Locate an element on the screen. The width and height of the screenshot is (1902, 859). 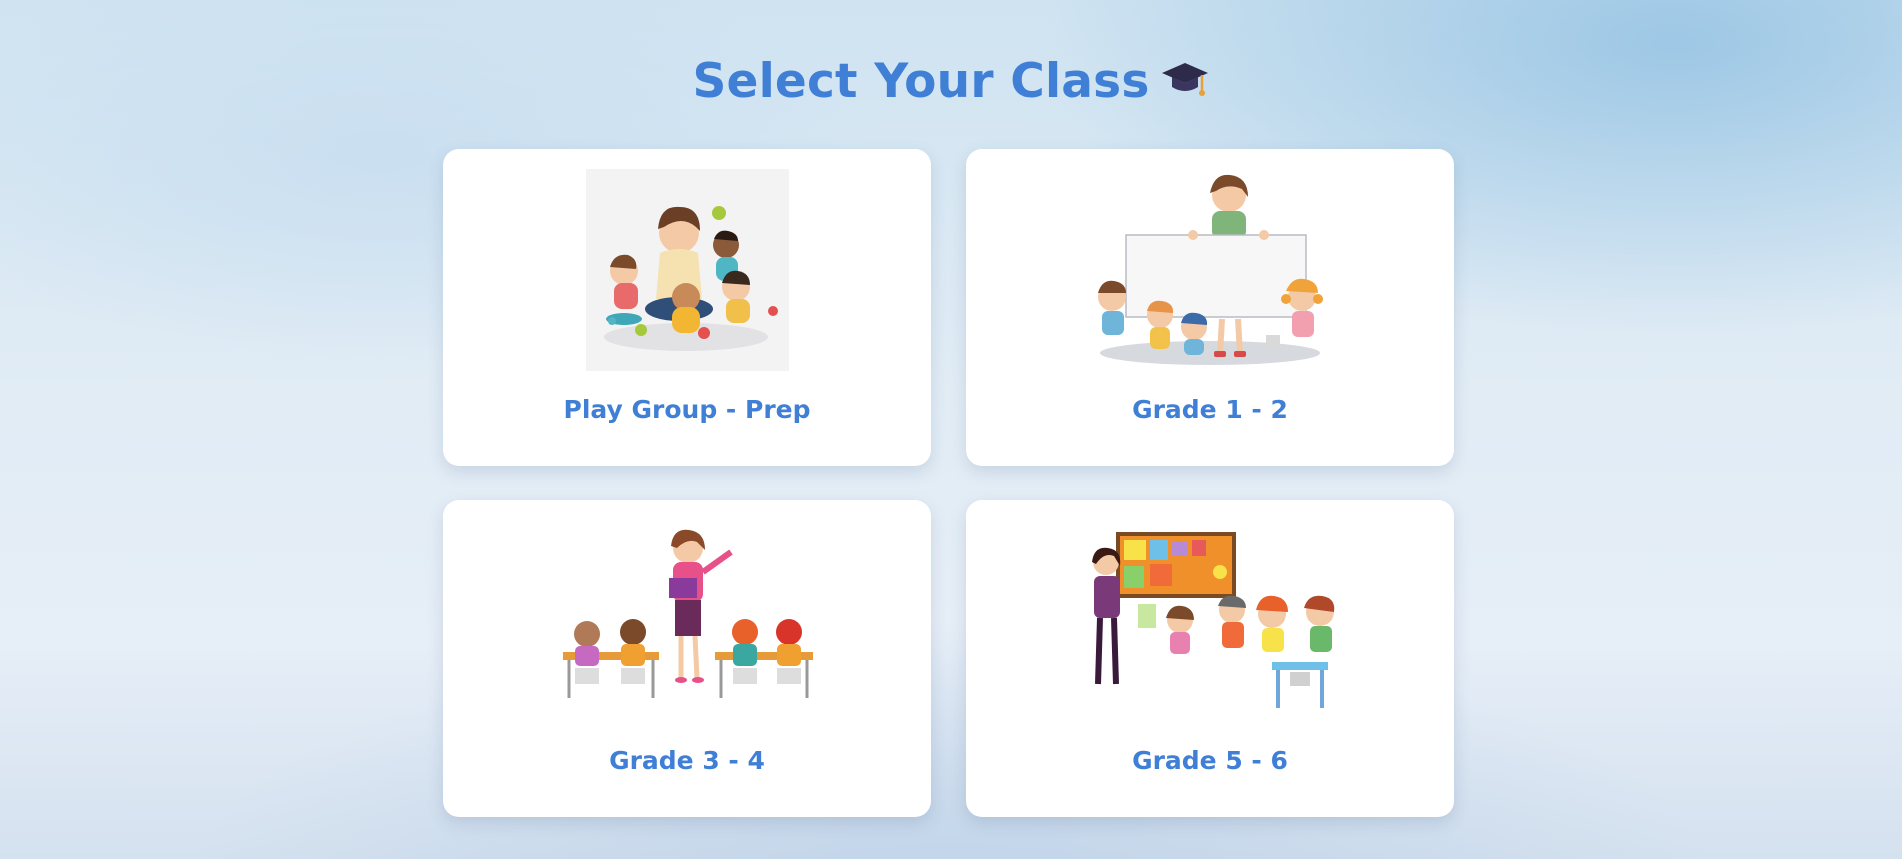
class-card-grade-1-2: Grade 1 - 2 is located at coordinates (1210, 307).